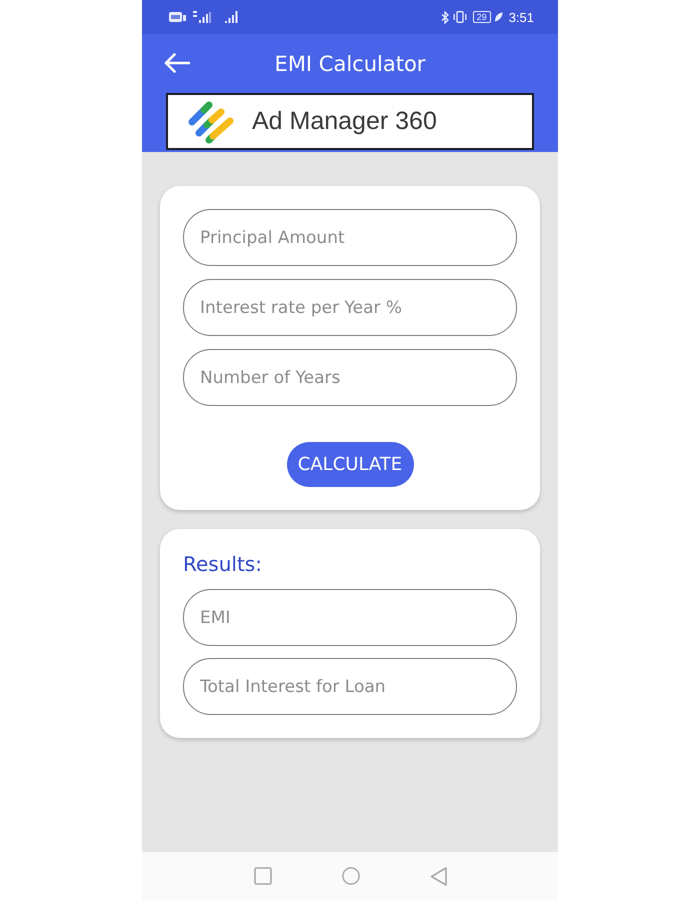 The width and height of the screenshot is (700, 900). What do you see at coordinates (521, 17) in the screenshot?
I see `clock-time: 3:51` at bounding box center [521, 17].